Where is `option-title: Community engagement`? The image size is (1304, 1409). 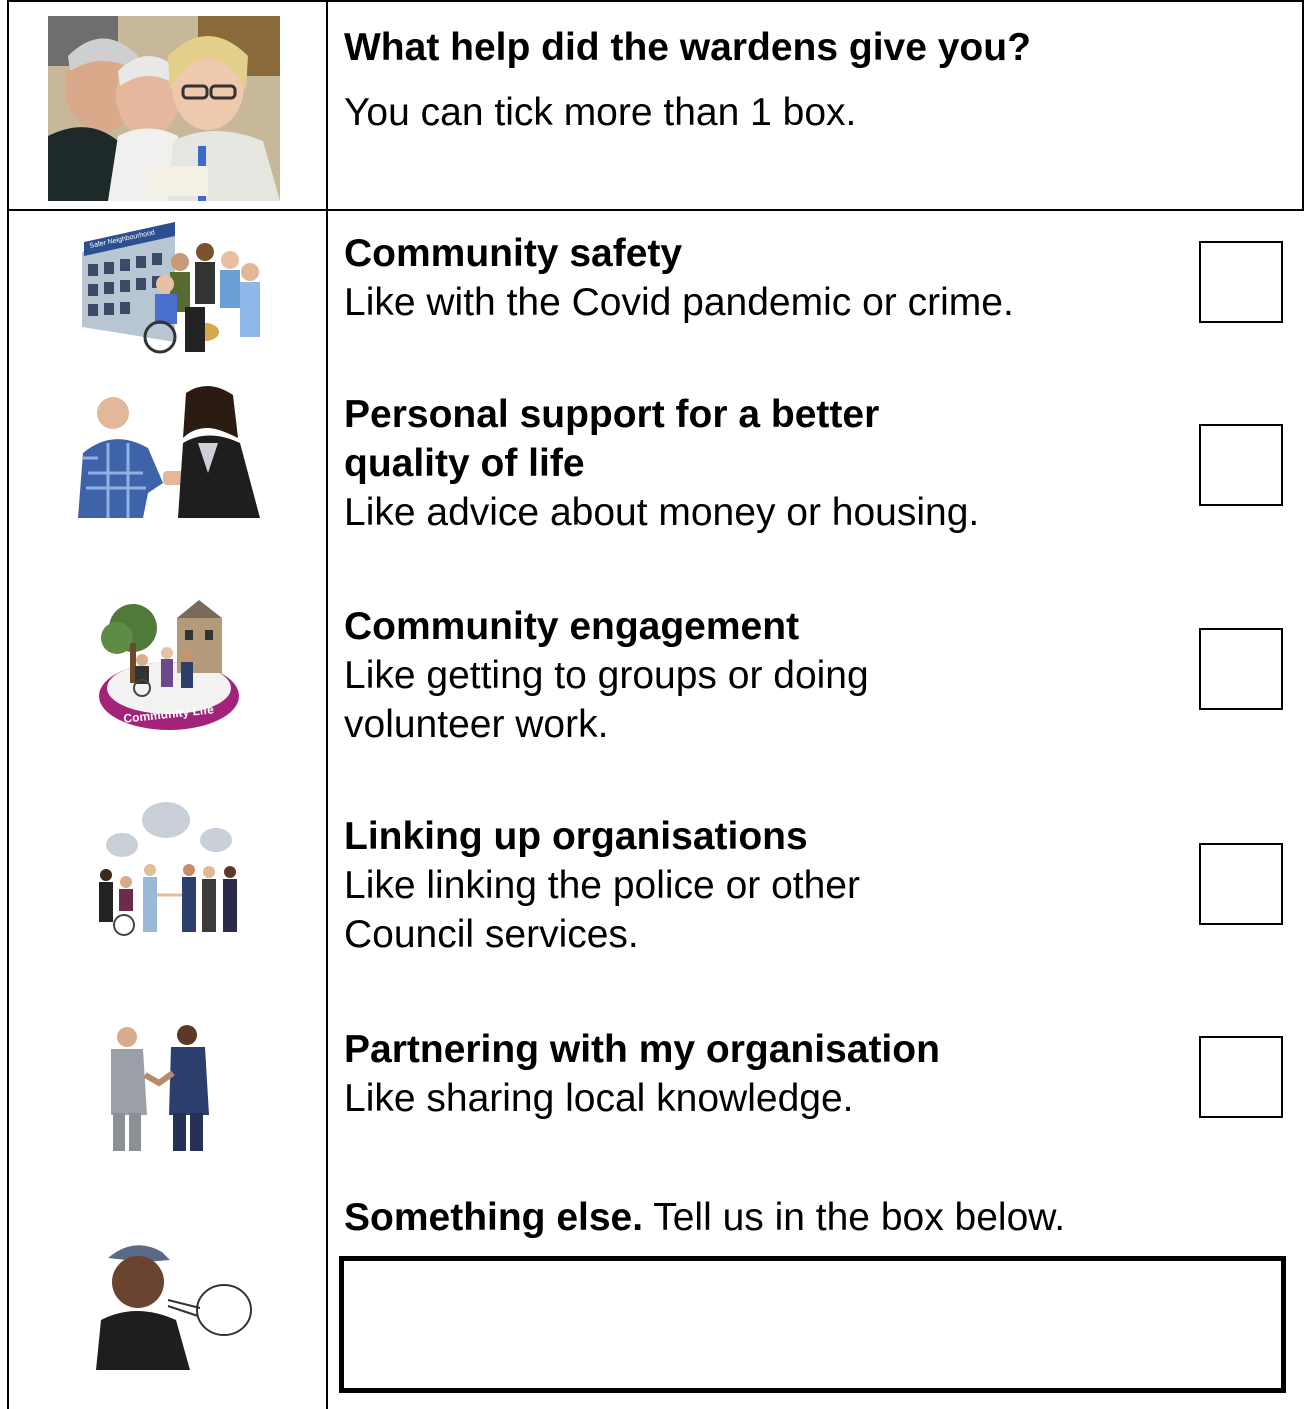 option-title: Community engagement is located at coordinates (572, 626).